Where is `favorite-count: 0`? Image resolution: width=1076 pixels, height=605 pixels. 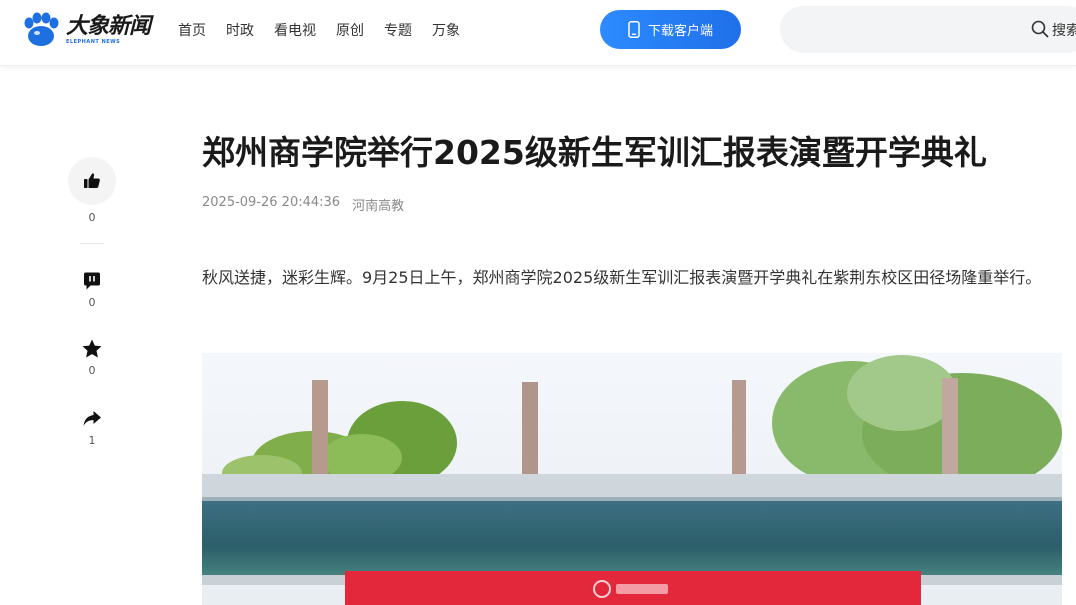
favorite-count: 0 is located at coordinates (92, 370).